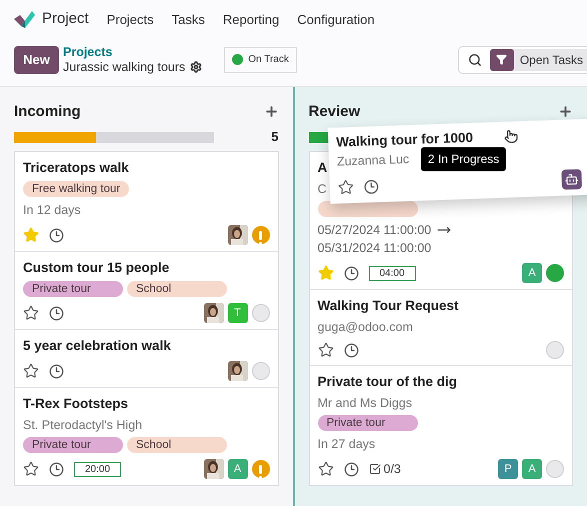  Describe the element at coordinates (47, 112) in the screenshot. I see `column-title: Incoming` at that location.